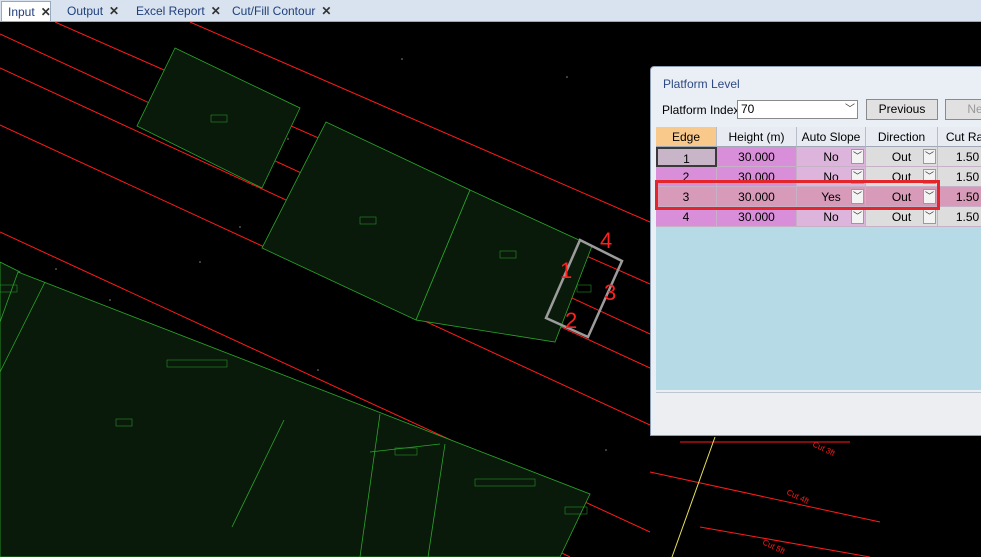 The image size is (981, 557). What do you see at coordinates (797, 195) in the screenshot?
I see `row-highlight-annotation` at bounding box center [797, 195].